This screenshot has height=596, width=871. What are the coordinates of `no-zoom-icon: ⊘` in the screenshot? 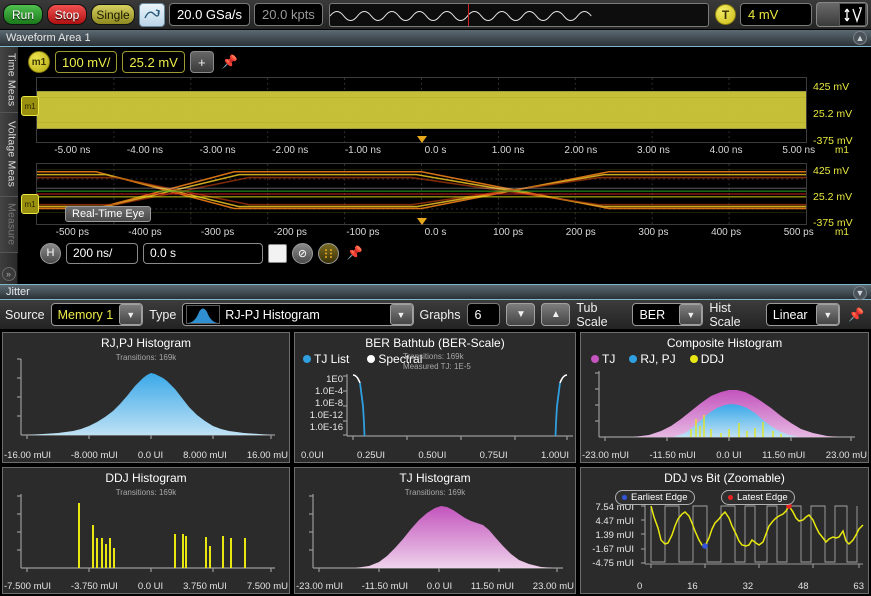 It's located at (302, 253).